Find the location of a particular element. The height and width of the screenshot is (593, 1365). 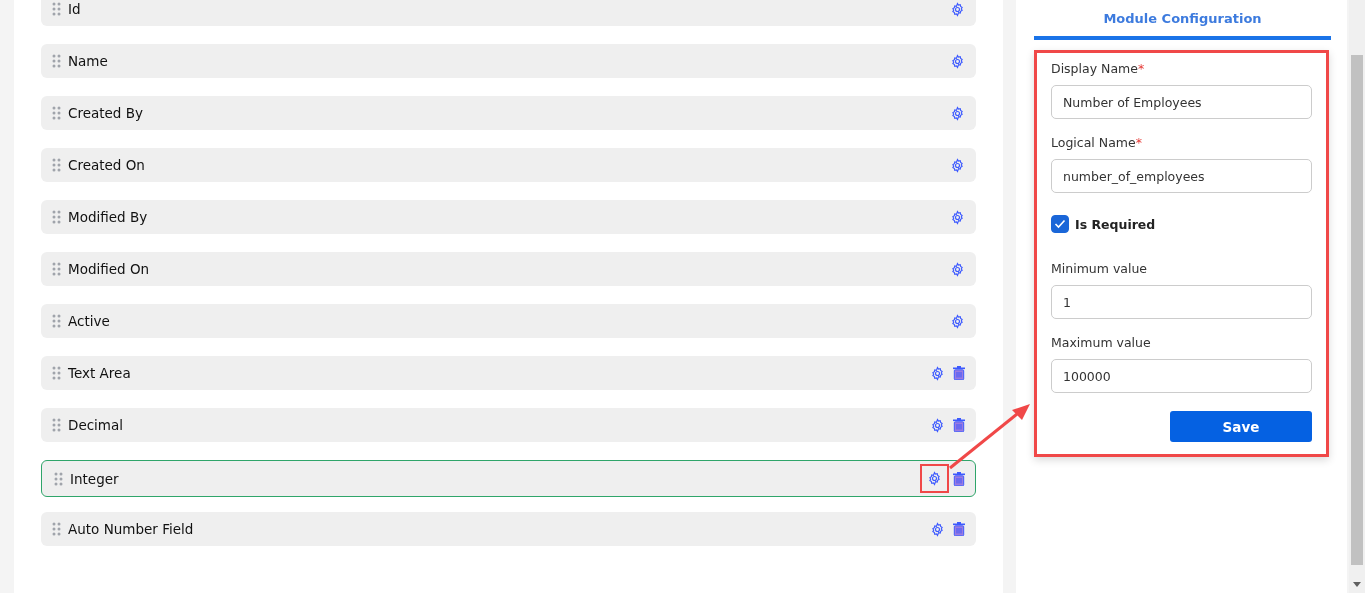

field-row: Decimal is located at coordinates (508, 425).